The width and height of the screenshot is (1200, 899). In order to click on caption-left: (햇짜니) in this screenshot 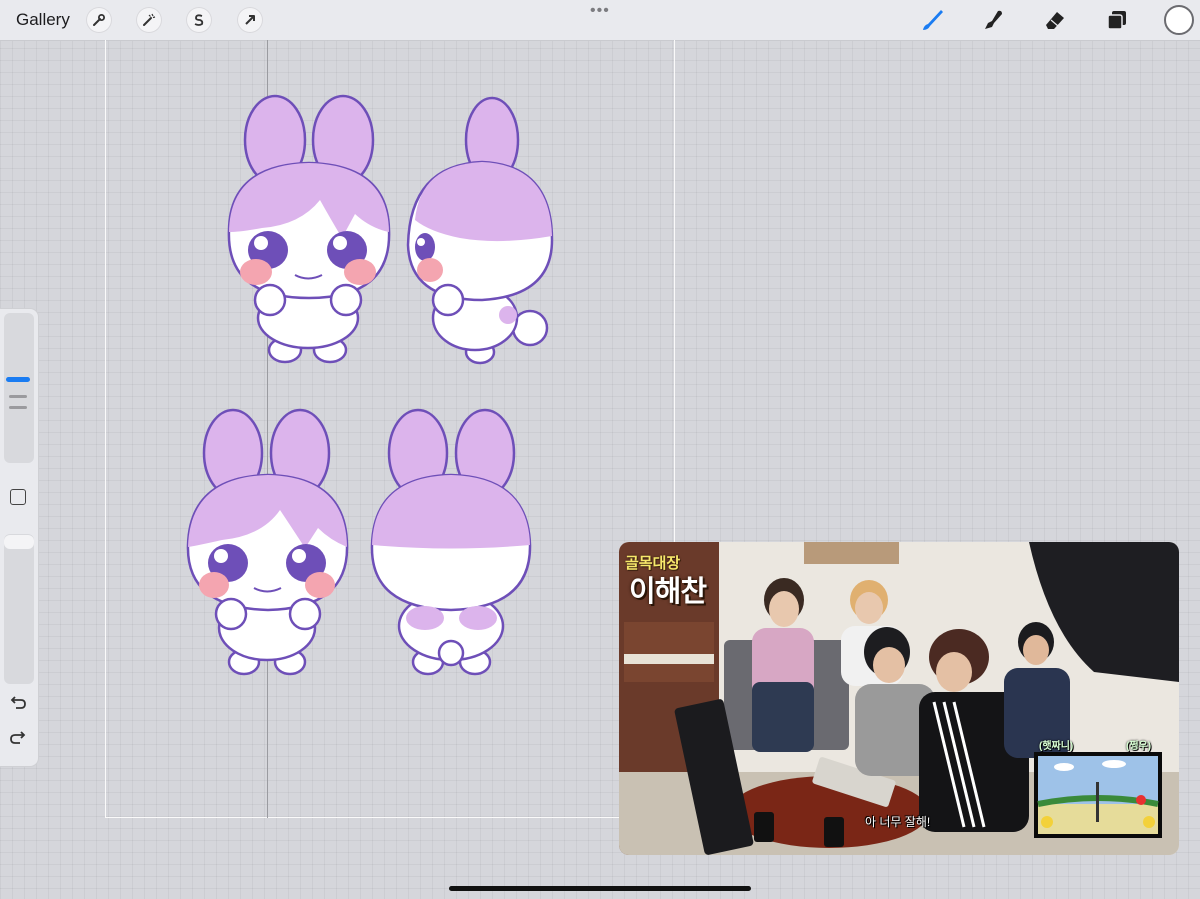, I will do `click(1056, 746)`.